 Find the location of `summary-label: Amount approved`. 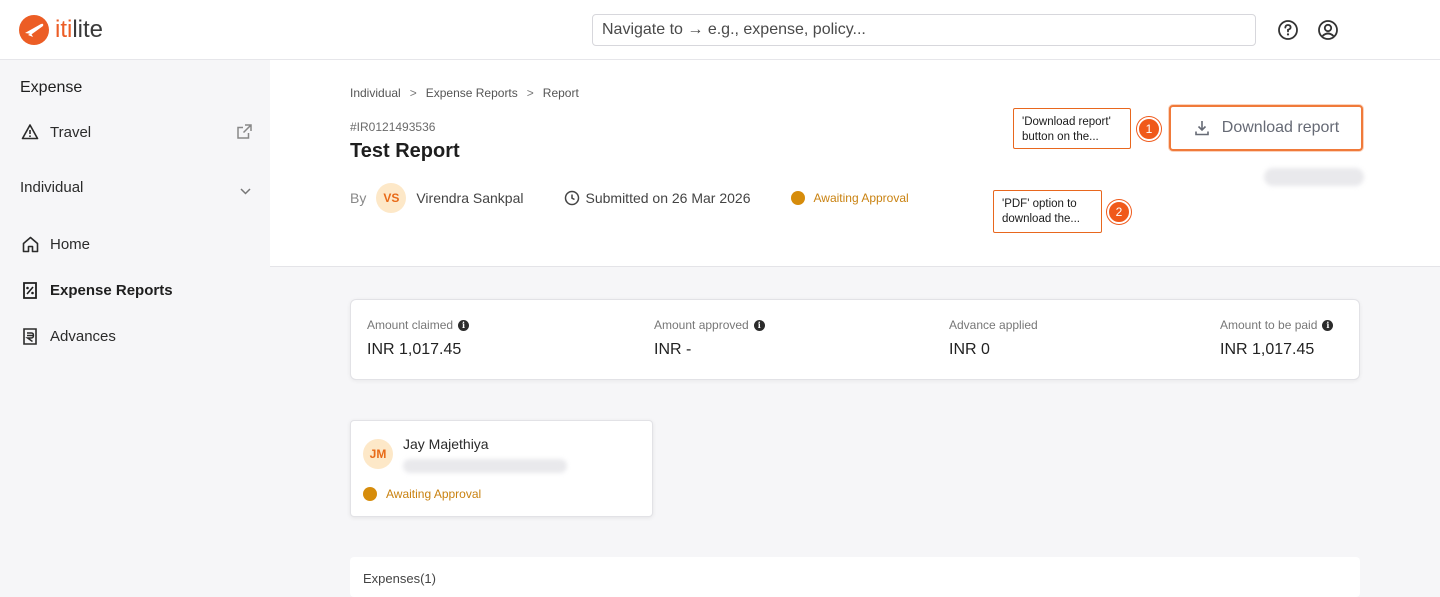

summary-label: Amount approved is located at coordinates (701, 325).